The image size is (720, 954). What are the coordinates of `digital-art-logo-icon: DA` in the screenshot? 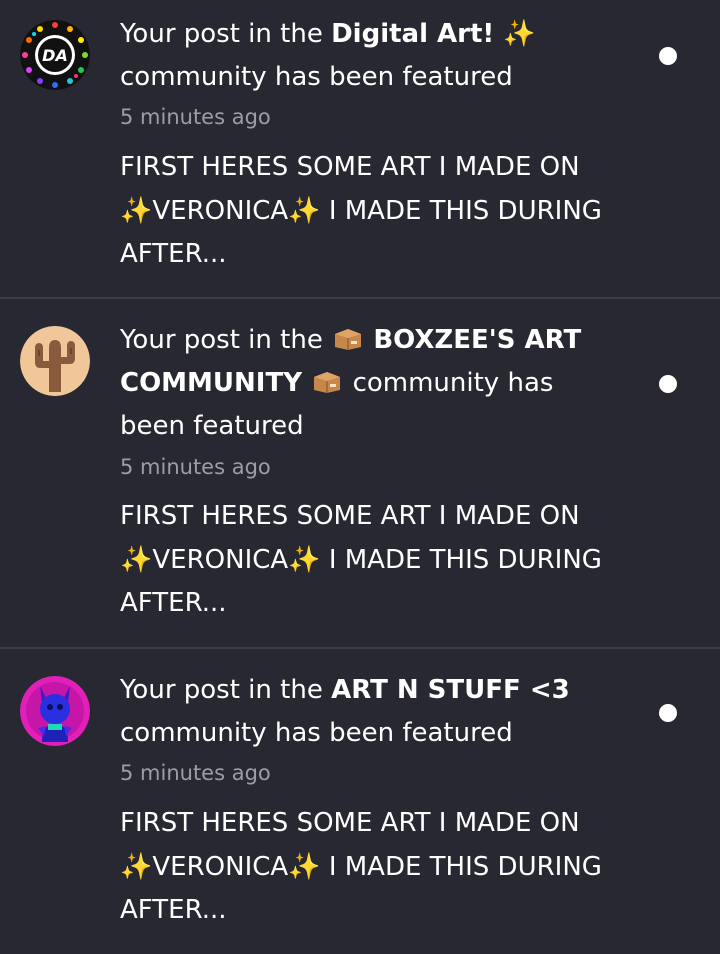 It's located at (55, 55).